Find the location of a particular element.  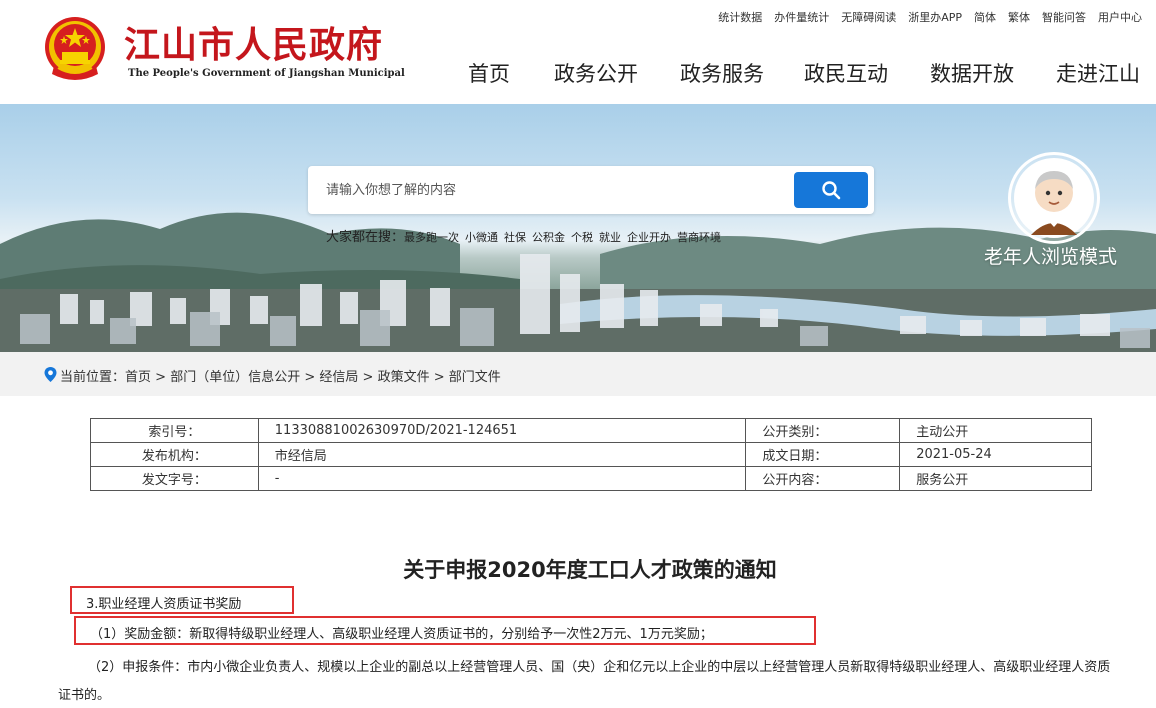

main-nav: 首页 政务公开 政务服务 政民互动 数据开放 走进江山 is located at coordinates (804, 73).